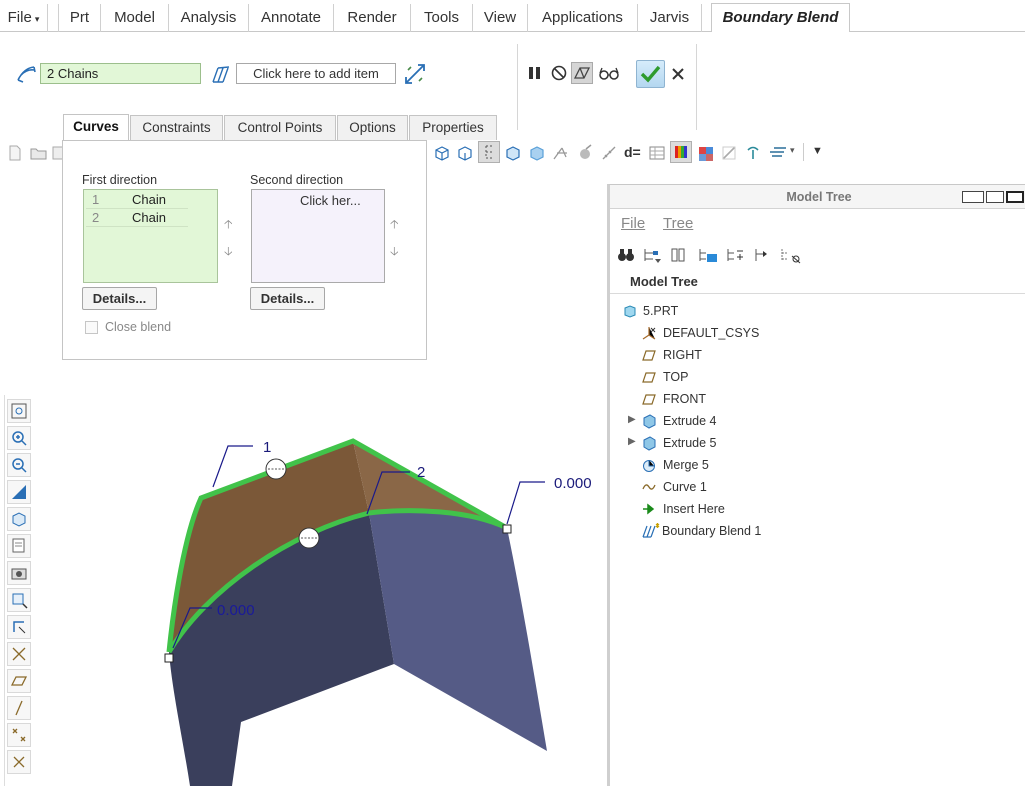  Describe the element at coordinates (221, 74) in the screenshot. I see `second-direction-icon` at that location.